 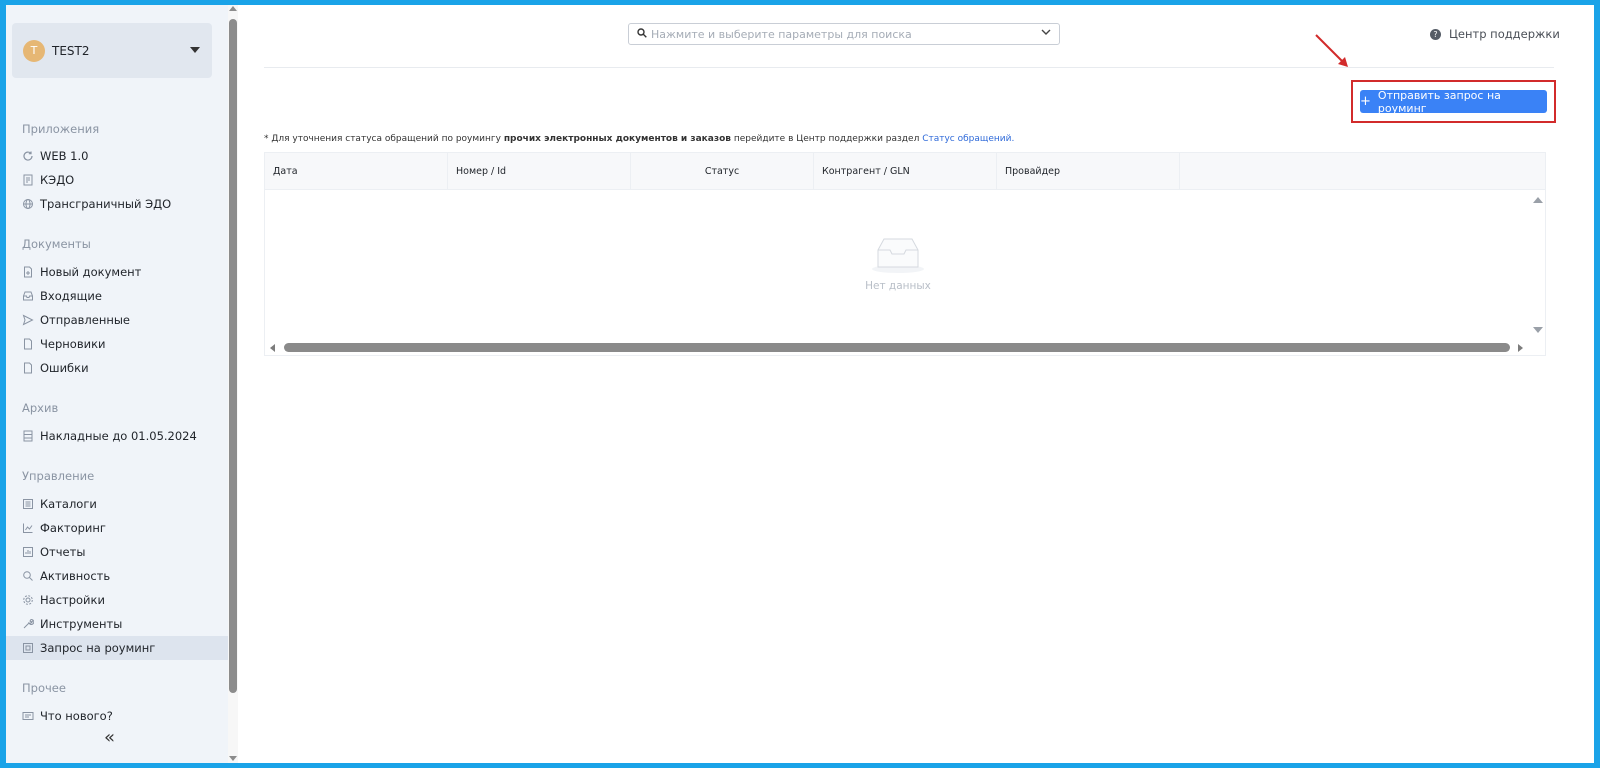 What do you see at coordinates (1088, 171) in the screenshot?
I see `column-header-provider: Провайдер` at bounding box center [1088, 171].